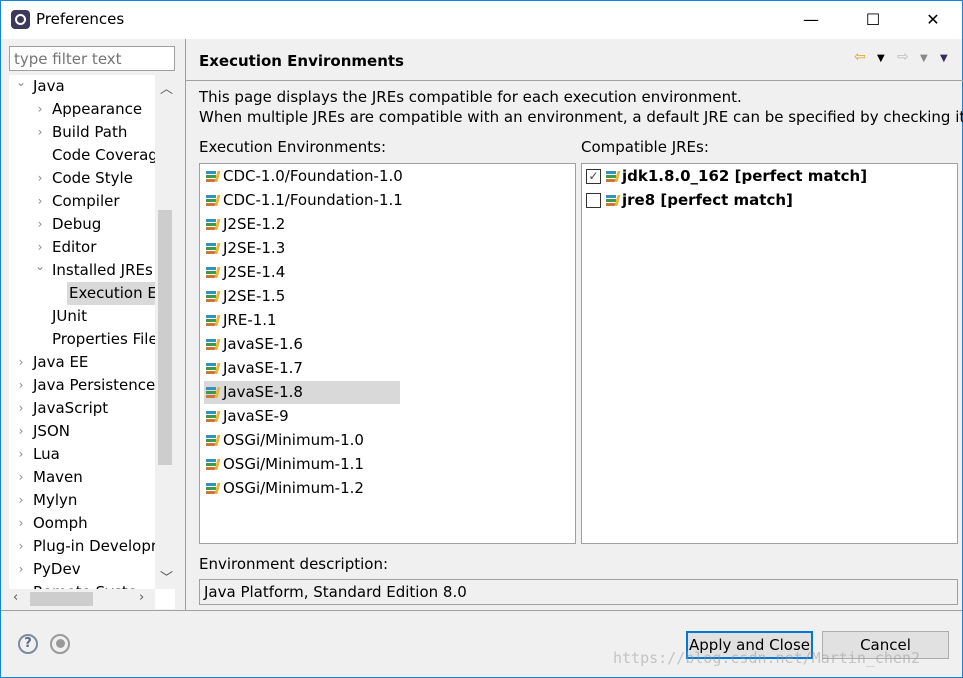  What do you see at coordinates (73, 247) in the screenshot?
I see `tree-item: Editor` at bounding box center [73, 247].